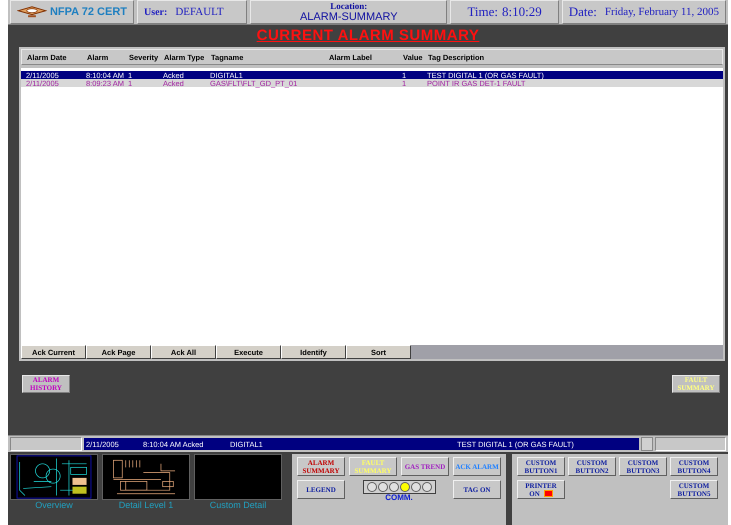 Image resolution: width=731 pixels, height=525 pixels. What do you see at coordinates (349, 17) in the screenshot?
I see `location-value: ALARM-SUMMARY` at bounding box center [349, 17].